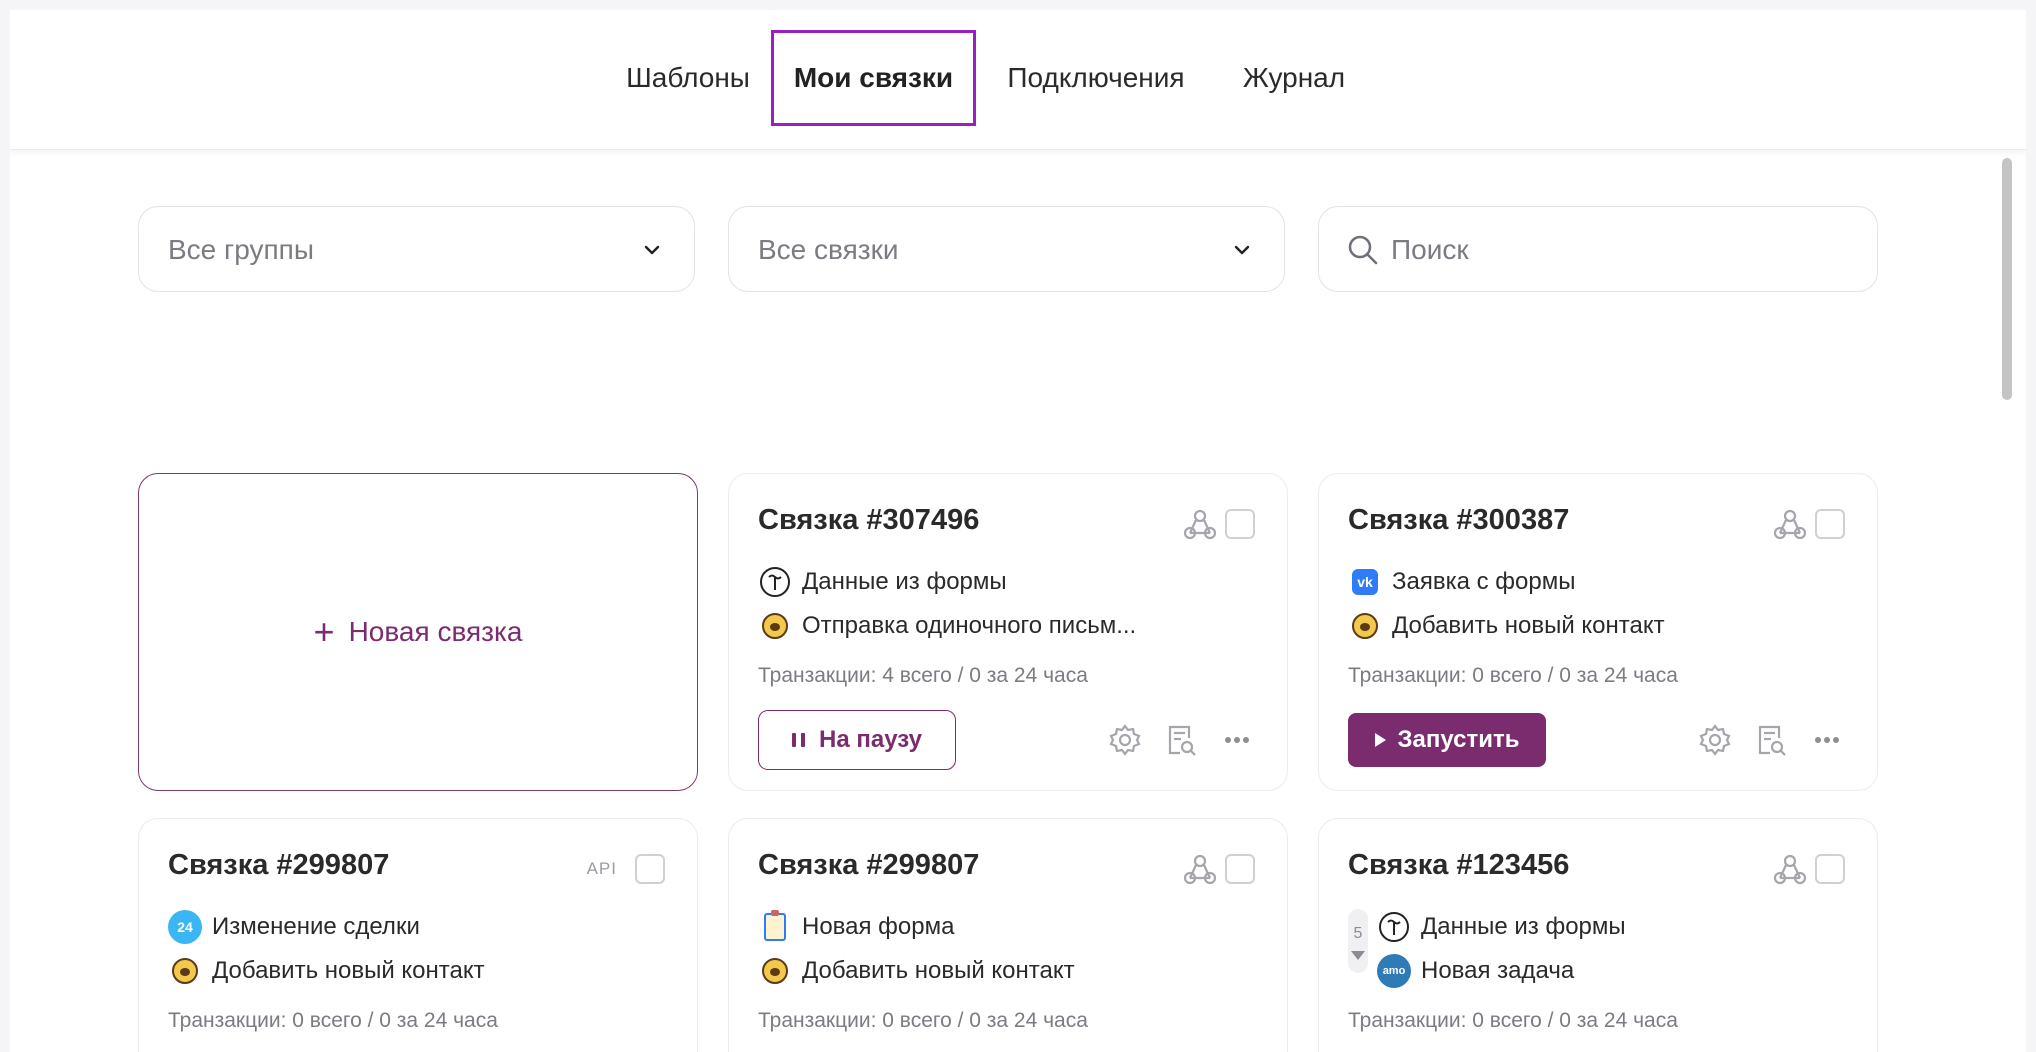 This screenshot has height=1052, width=2036. I want to click on step-counter: 5, so click(1358, 941).